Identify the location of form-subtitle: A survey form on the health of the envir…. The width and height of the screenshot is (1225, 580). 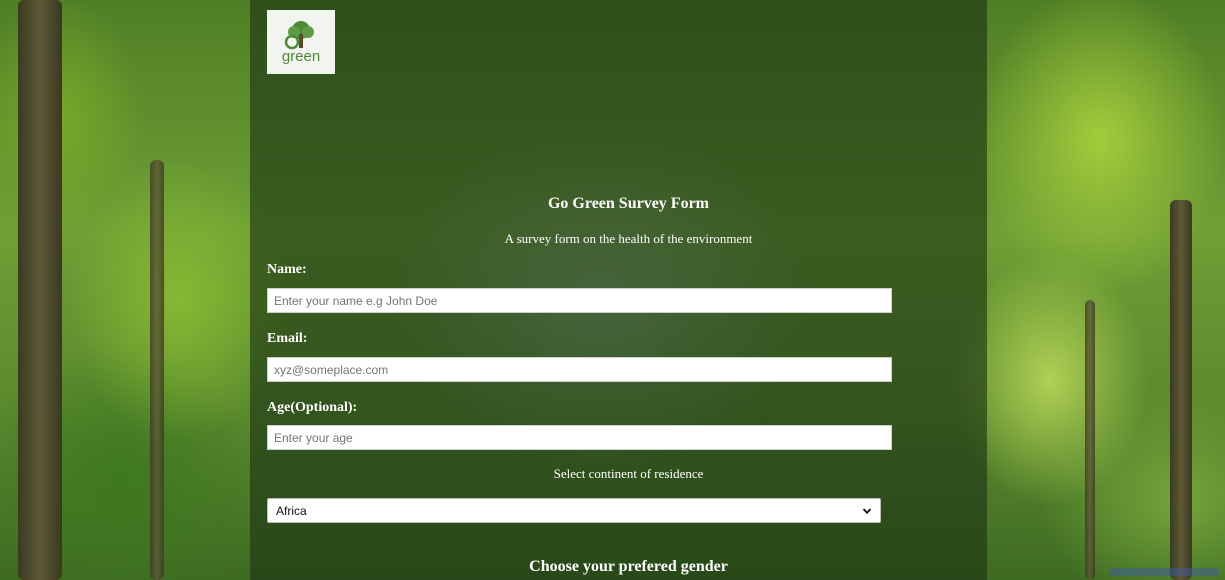
(628, 238).